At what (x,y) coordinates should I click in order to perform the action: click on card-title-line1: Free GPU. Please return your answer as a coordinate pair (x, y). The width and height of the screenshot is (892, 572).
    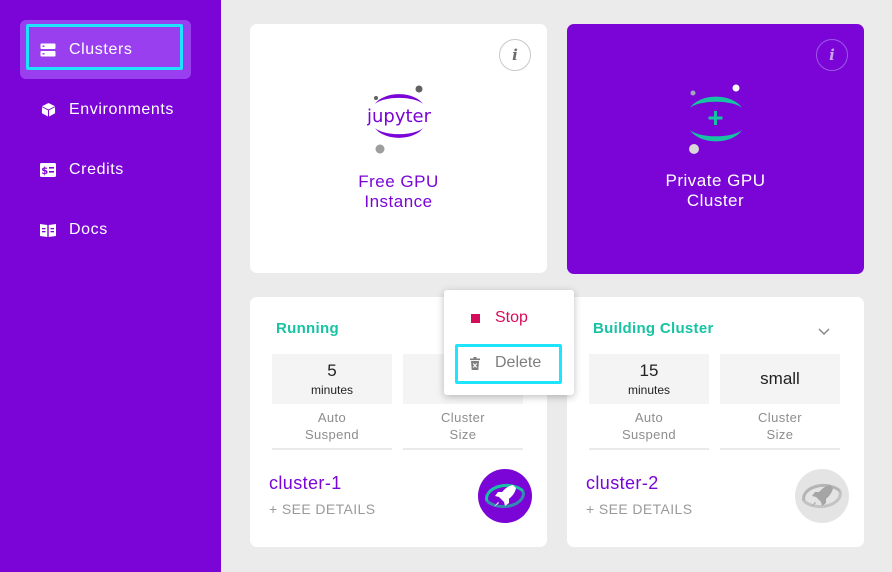
    Looking at the image, I should click on (398, 181).